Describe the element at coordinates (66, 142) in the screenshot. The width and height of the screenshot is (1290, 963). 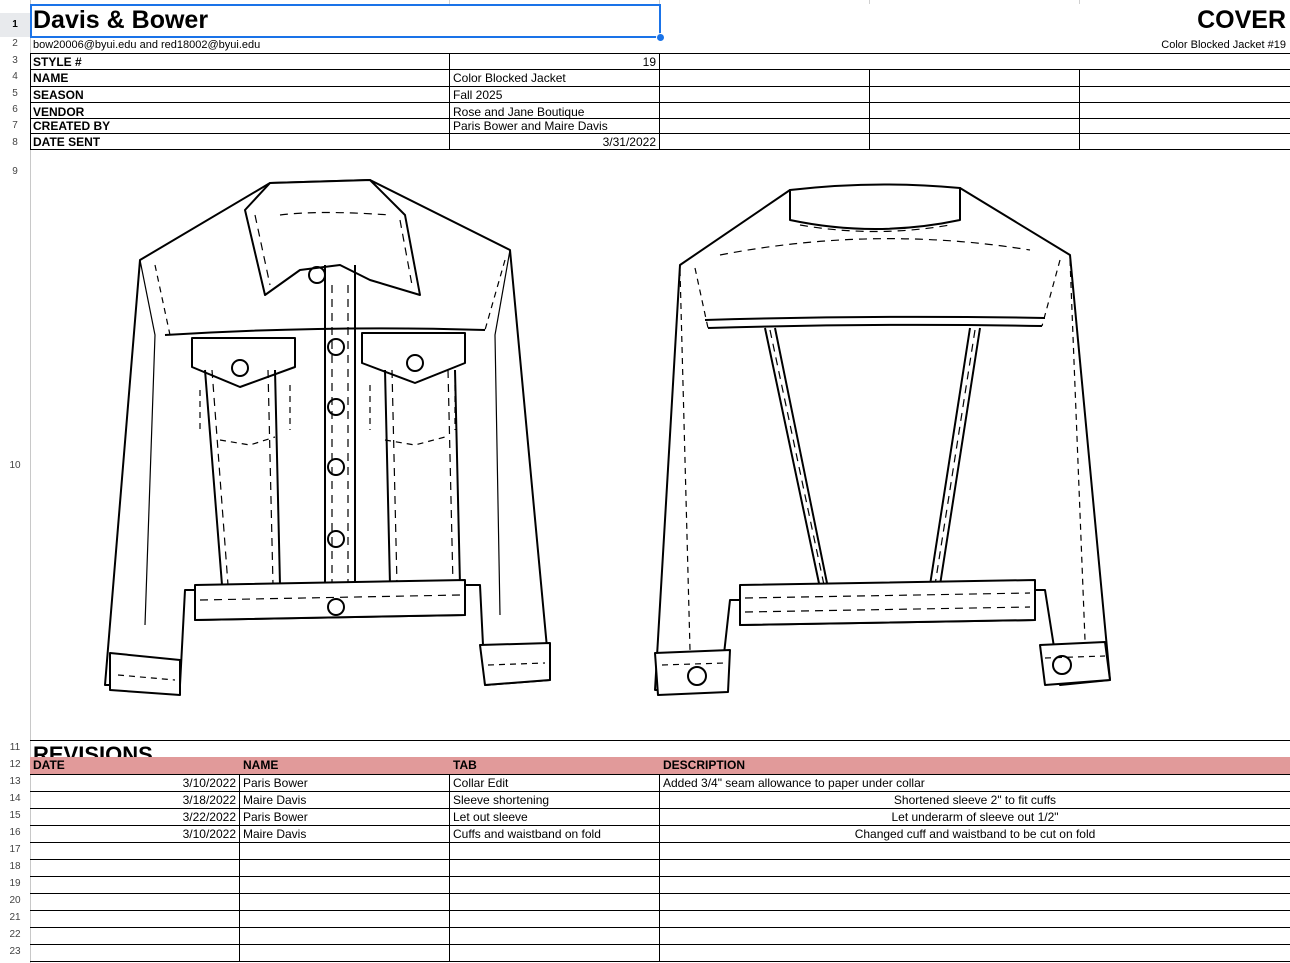
I see `spec-label-date-sent: DATE SENT` at that location.